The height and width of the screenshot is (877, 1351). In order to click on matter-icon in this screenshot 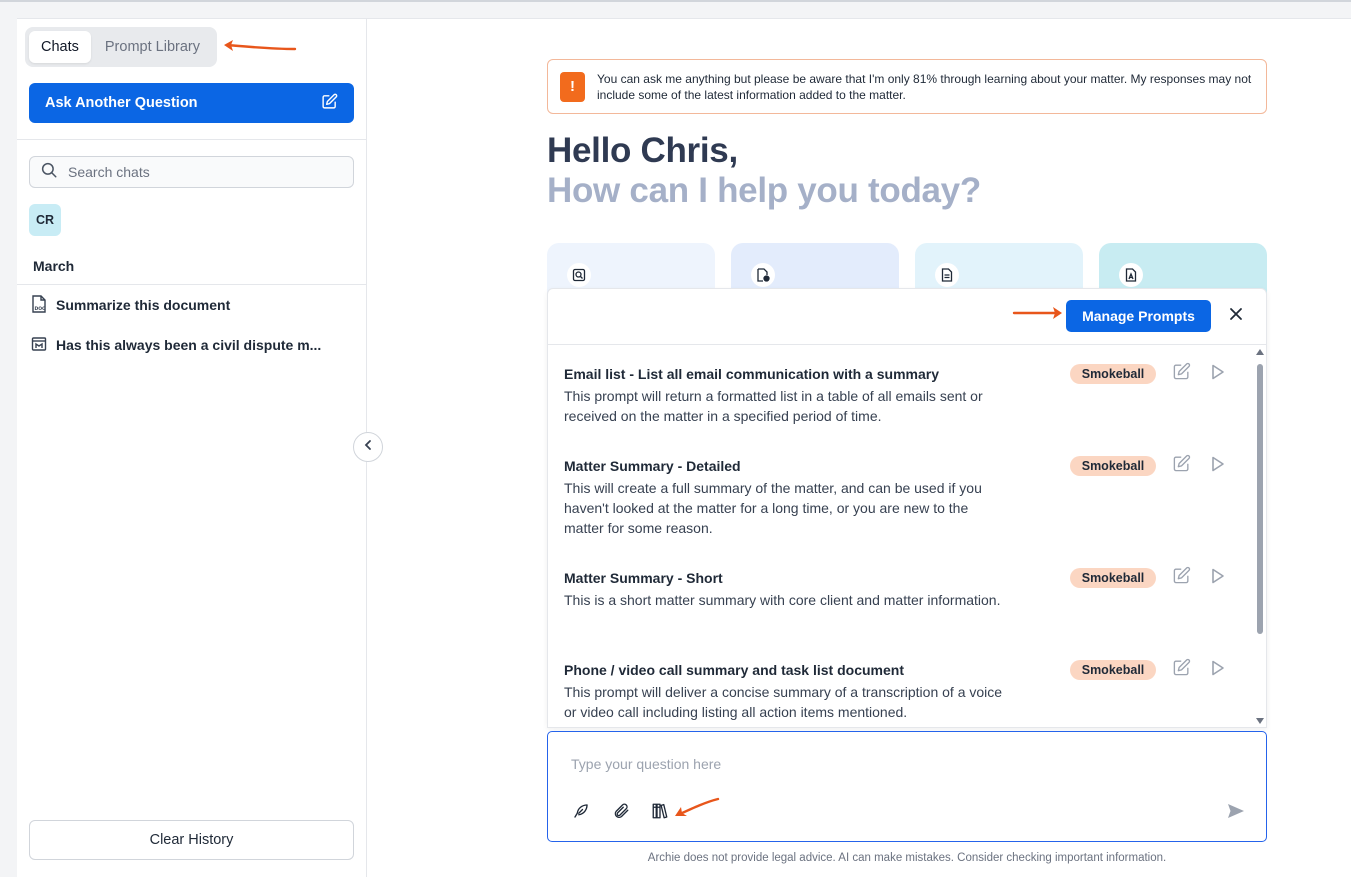, I will do `click(39, 345)`.